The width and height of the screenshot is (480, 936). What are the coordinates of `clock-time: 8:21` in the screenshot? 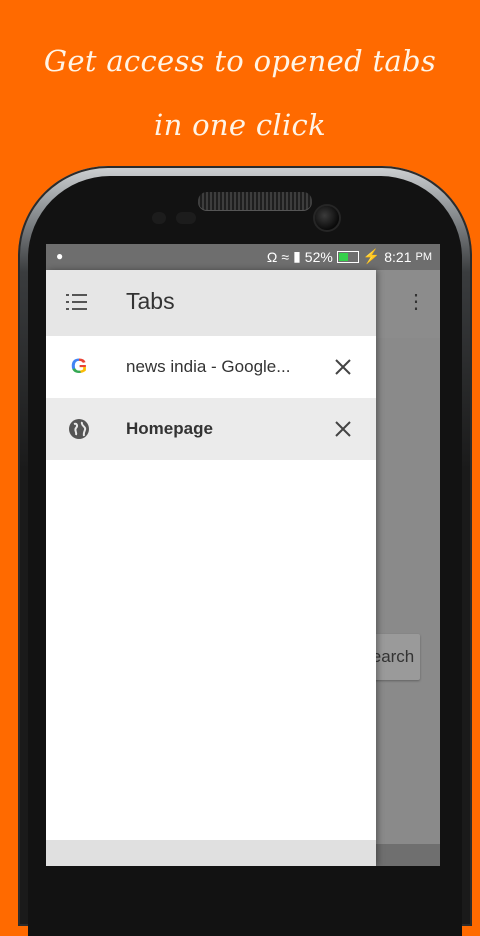 It's located at (398, 256).